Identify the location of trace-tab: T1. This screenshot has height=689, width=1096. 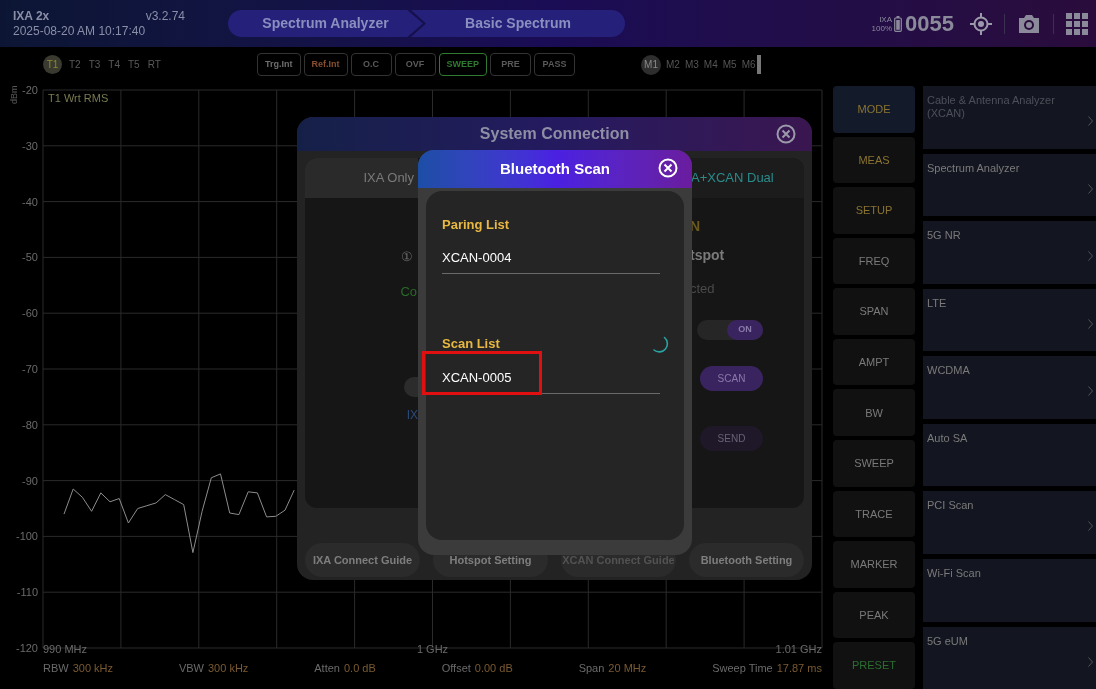
(52, 64).